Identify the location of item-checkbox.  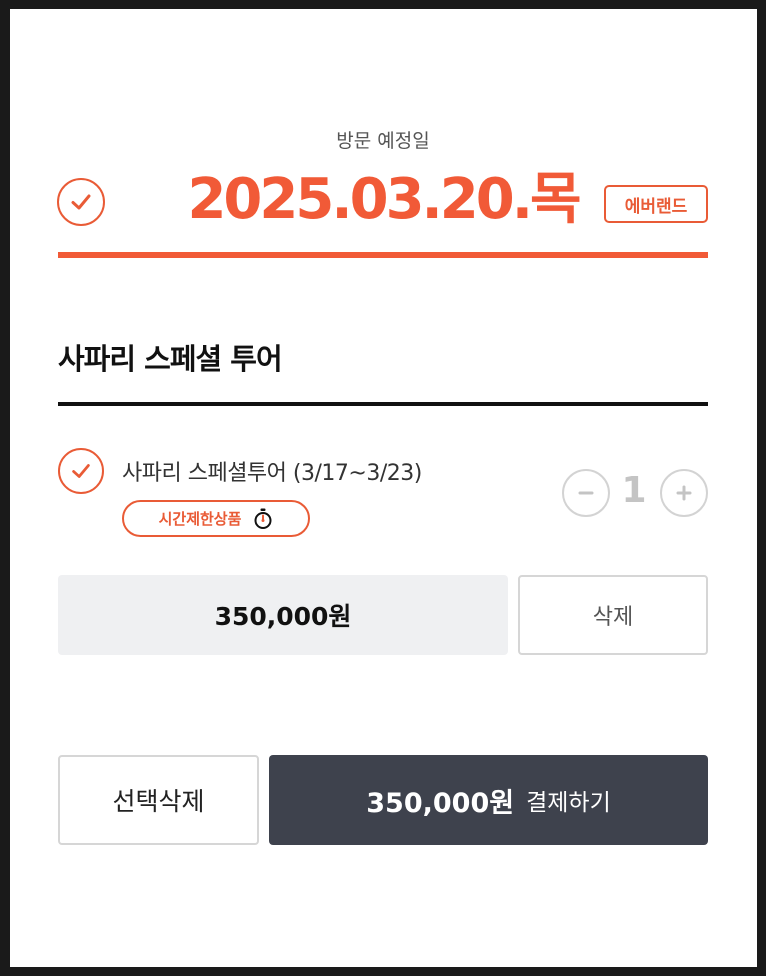
(81, 471).